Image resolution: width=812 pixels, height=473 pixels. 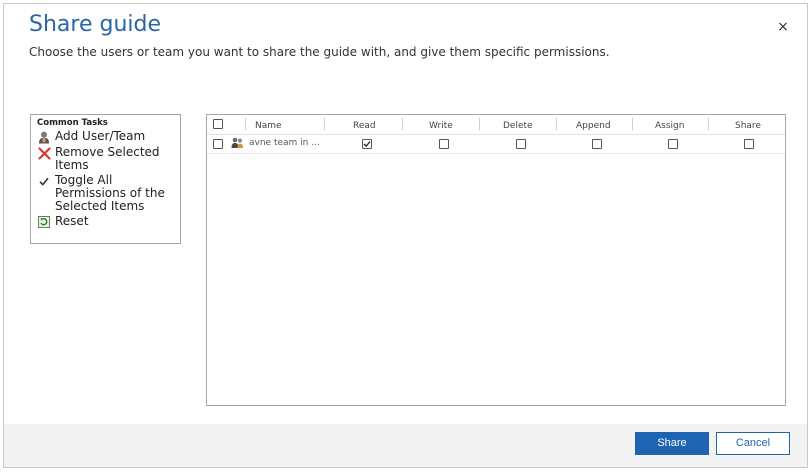 I want to click on read-checkbox, so click(x=367, y=144).